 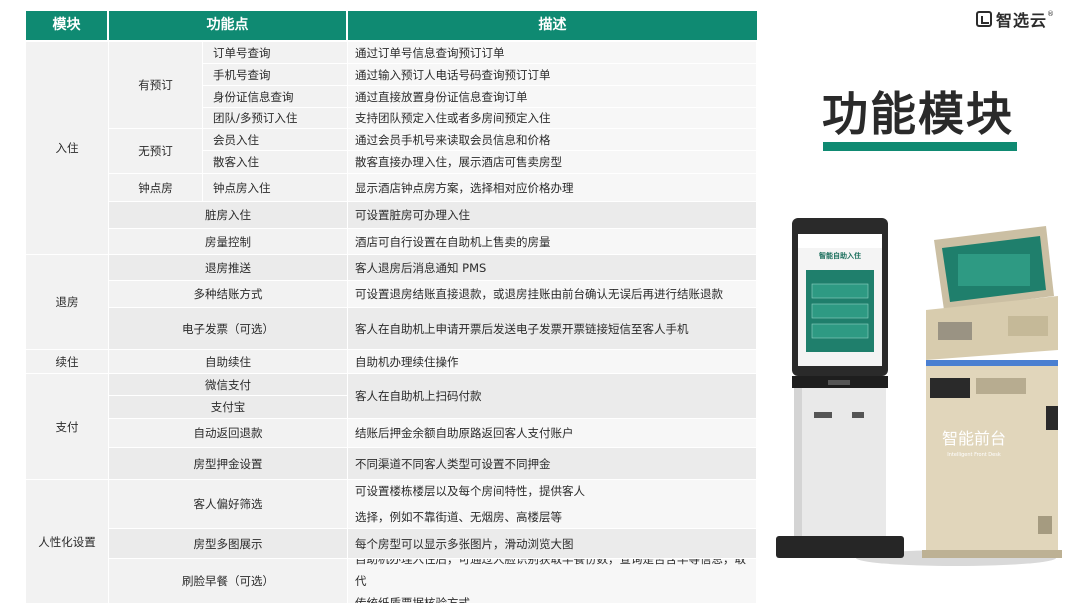 I want to click on brand-logo: 智选云 ®, so click(x=1015, y=19).